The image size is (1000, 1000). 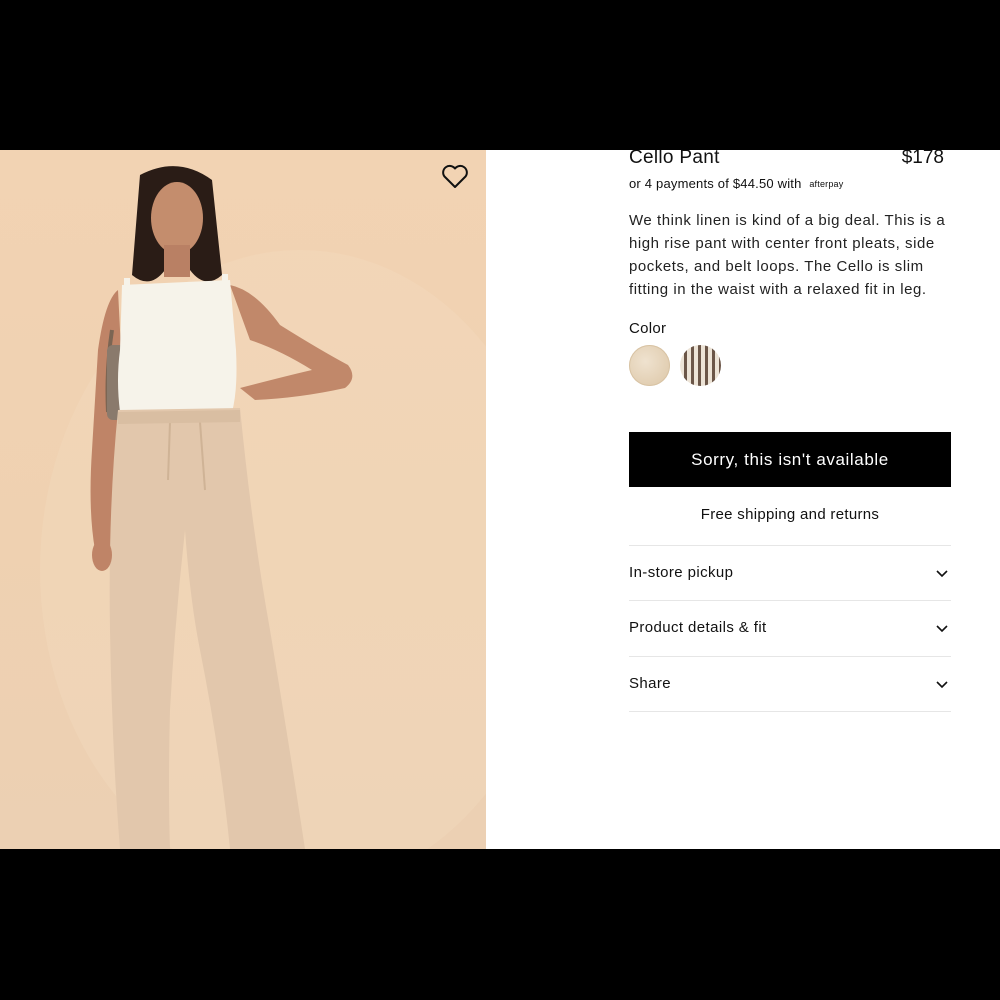 What do you see at coordinates (650, 683) in the screenshot?
I see `accordion-label: Share` at bounding box center [650, 683].